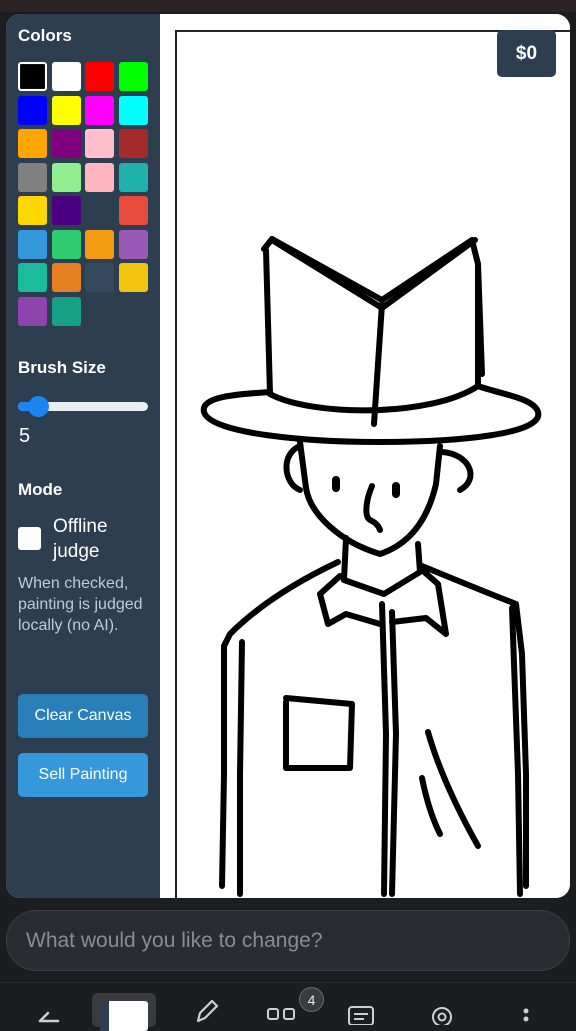 This screenshot has height=1031, width=576. What do you see at coordinates (206, 1011) in the screenshot?
I see `pencil-icon` at bounding box center [206, 1011].